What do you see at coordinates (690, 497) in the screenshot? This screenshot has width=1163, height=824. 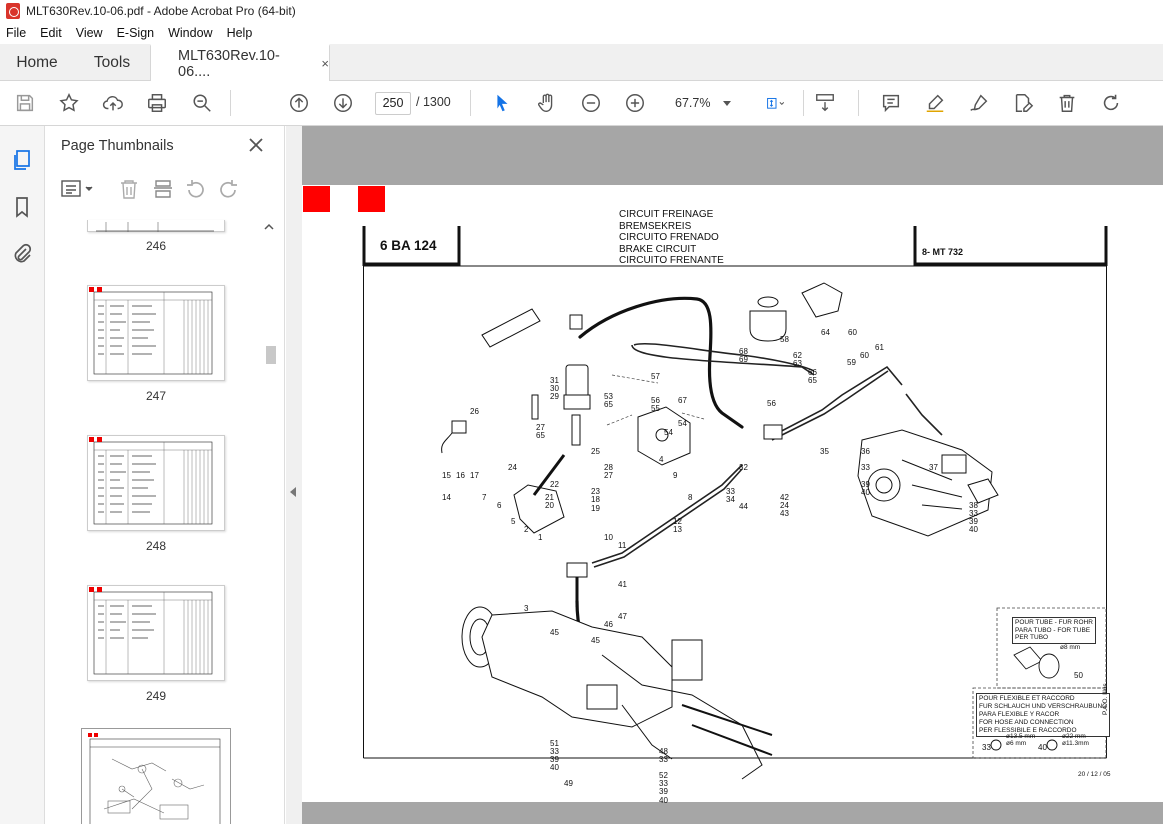 I see `part-callout: 8` at bounding box center [690, 497].